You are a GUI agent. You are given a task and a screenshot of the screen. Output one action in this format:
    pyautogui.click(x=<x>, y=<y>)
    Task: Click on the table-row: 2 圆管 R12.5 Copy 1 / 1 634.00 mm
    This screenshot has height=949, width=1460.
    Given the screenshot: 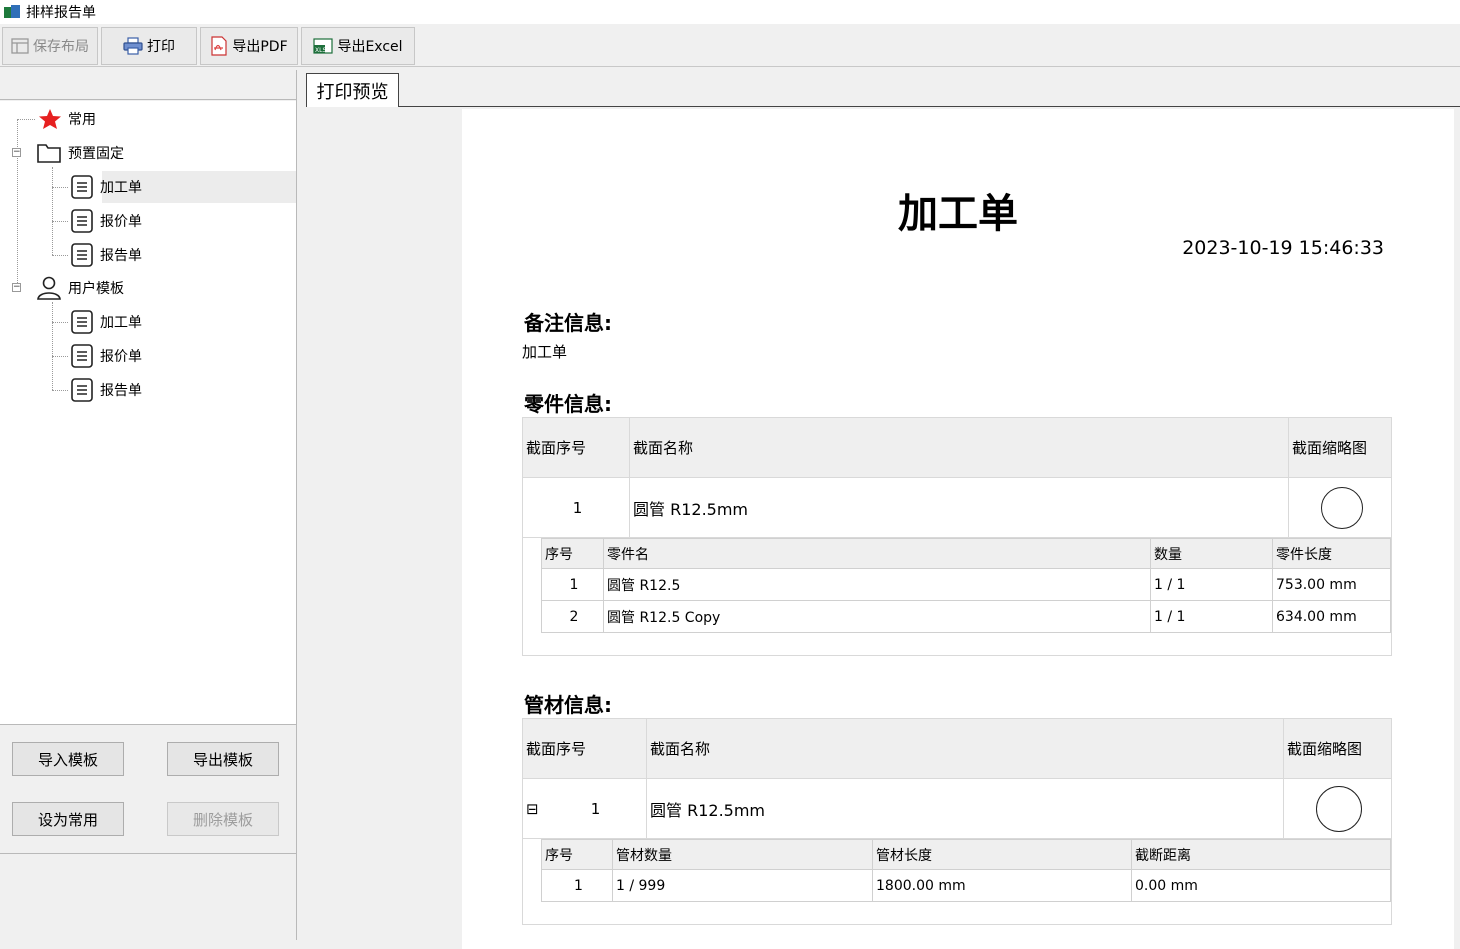 What is the action you would take?
    pyautogui.click(x=966, y=616)
    